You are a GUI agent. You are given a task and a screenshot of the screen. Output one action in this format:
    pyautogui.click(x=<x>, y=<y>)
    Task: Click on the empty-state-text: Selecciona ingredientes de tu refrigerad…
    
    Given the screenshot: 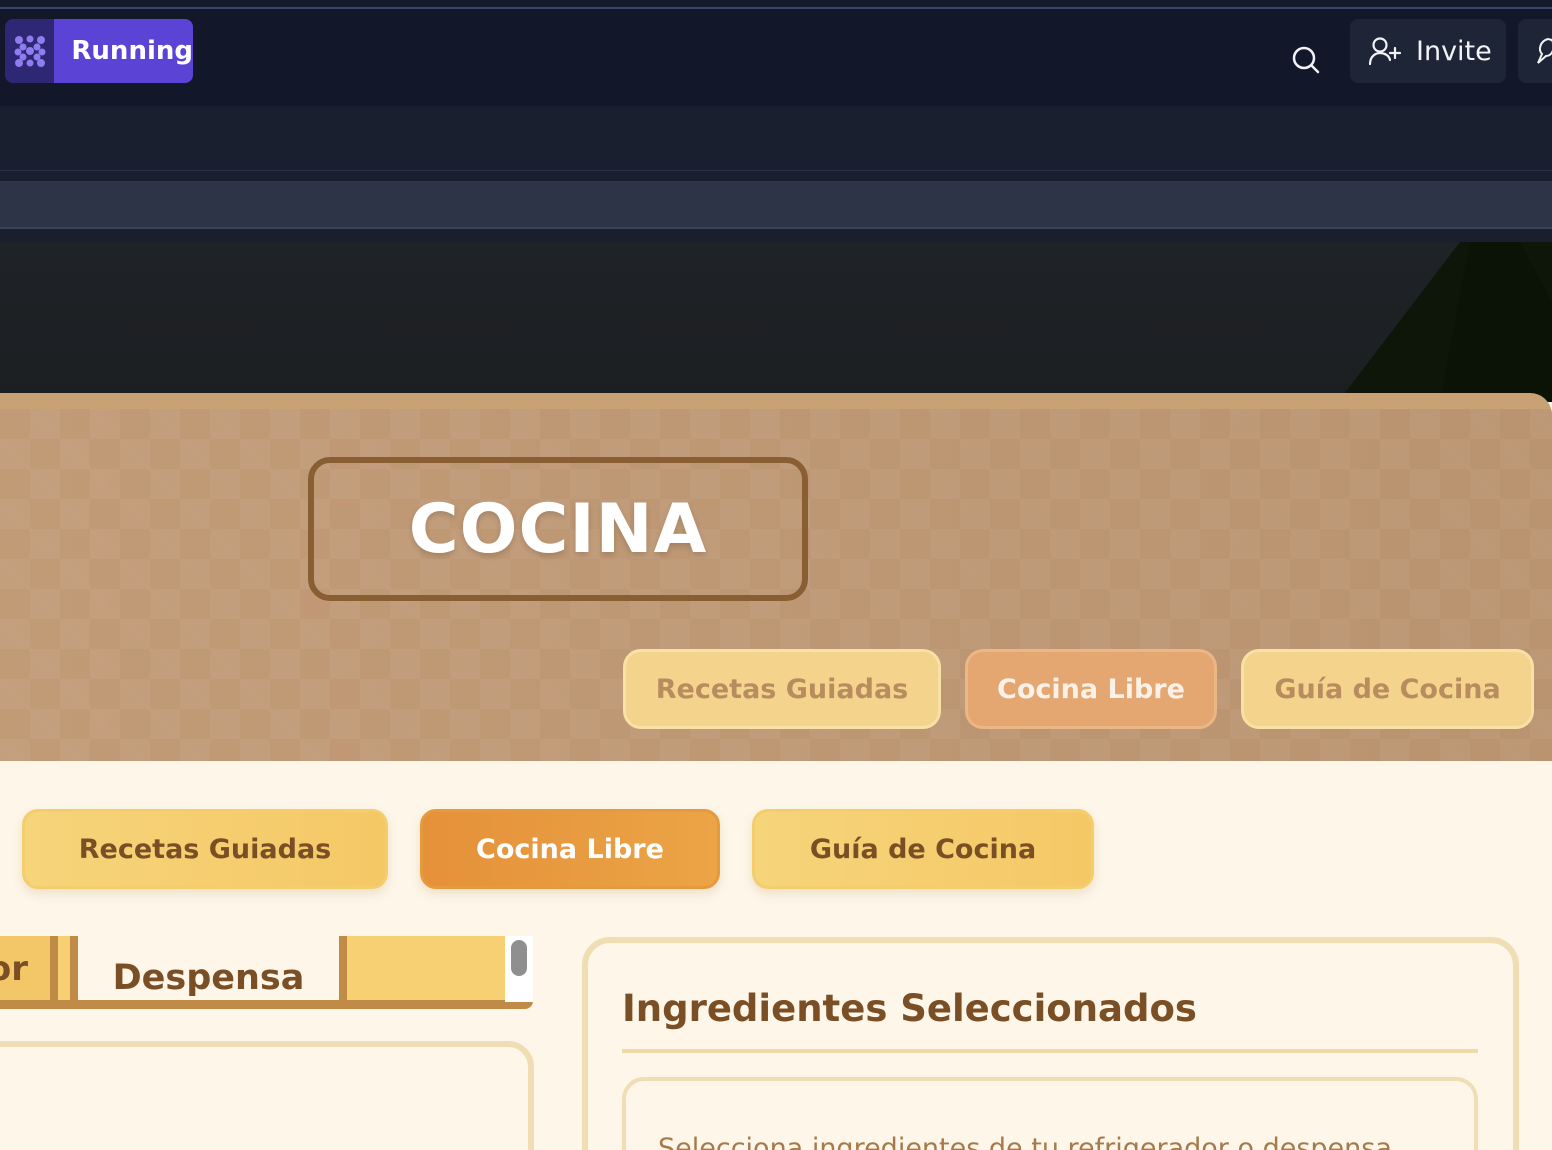 What is the action you would take?
    pyautogui.click(x=1025, y=1141)
    